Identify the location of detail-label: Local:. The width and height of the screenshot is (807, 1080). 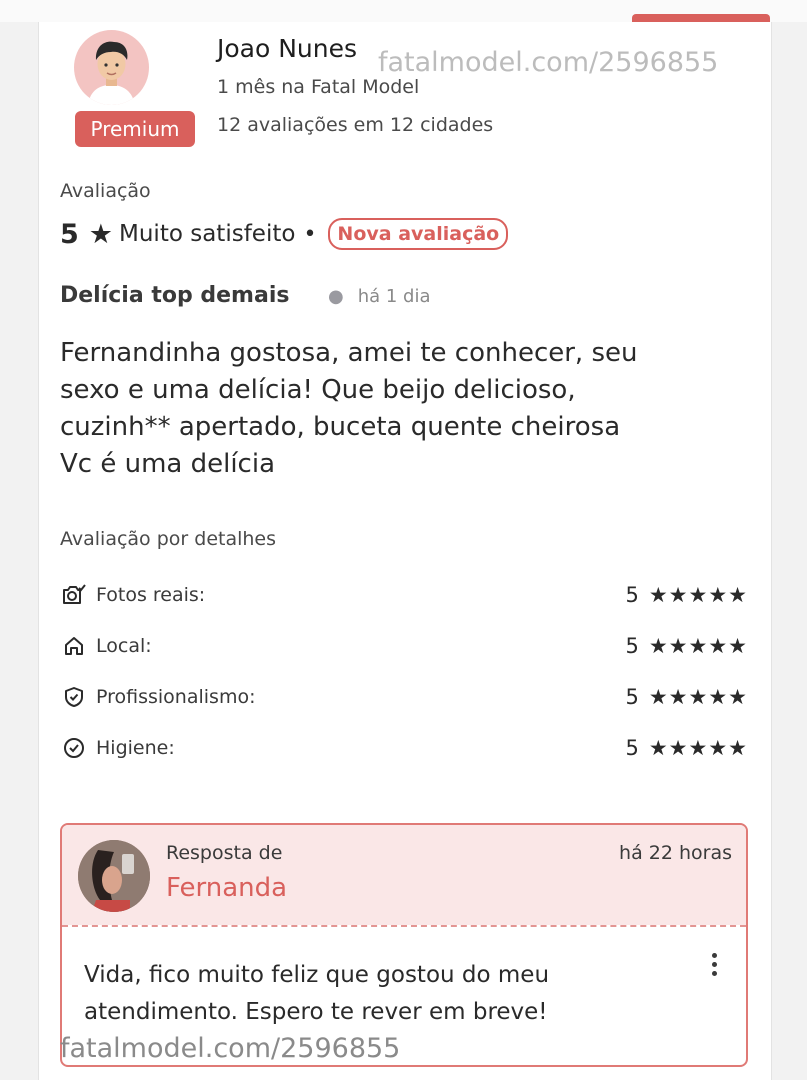
(124, 646).